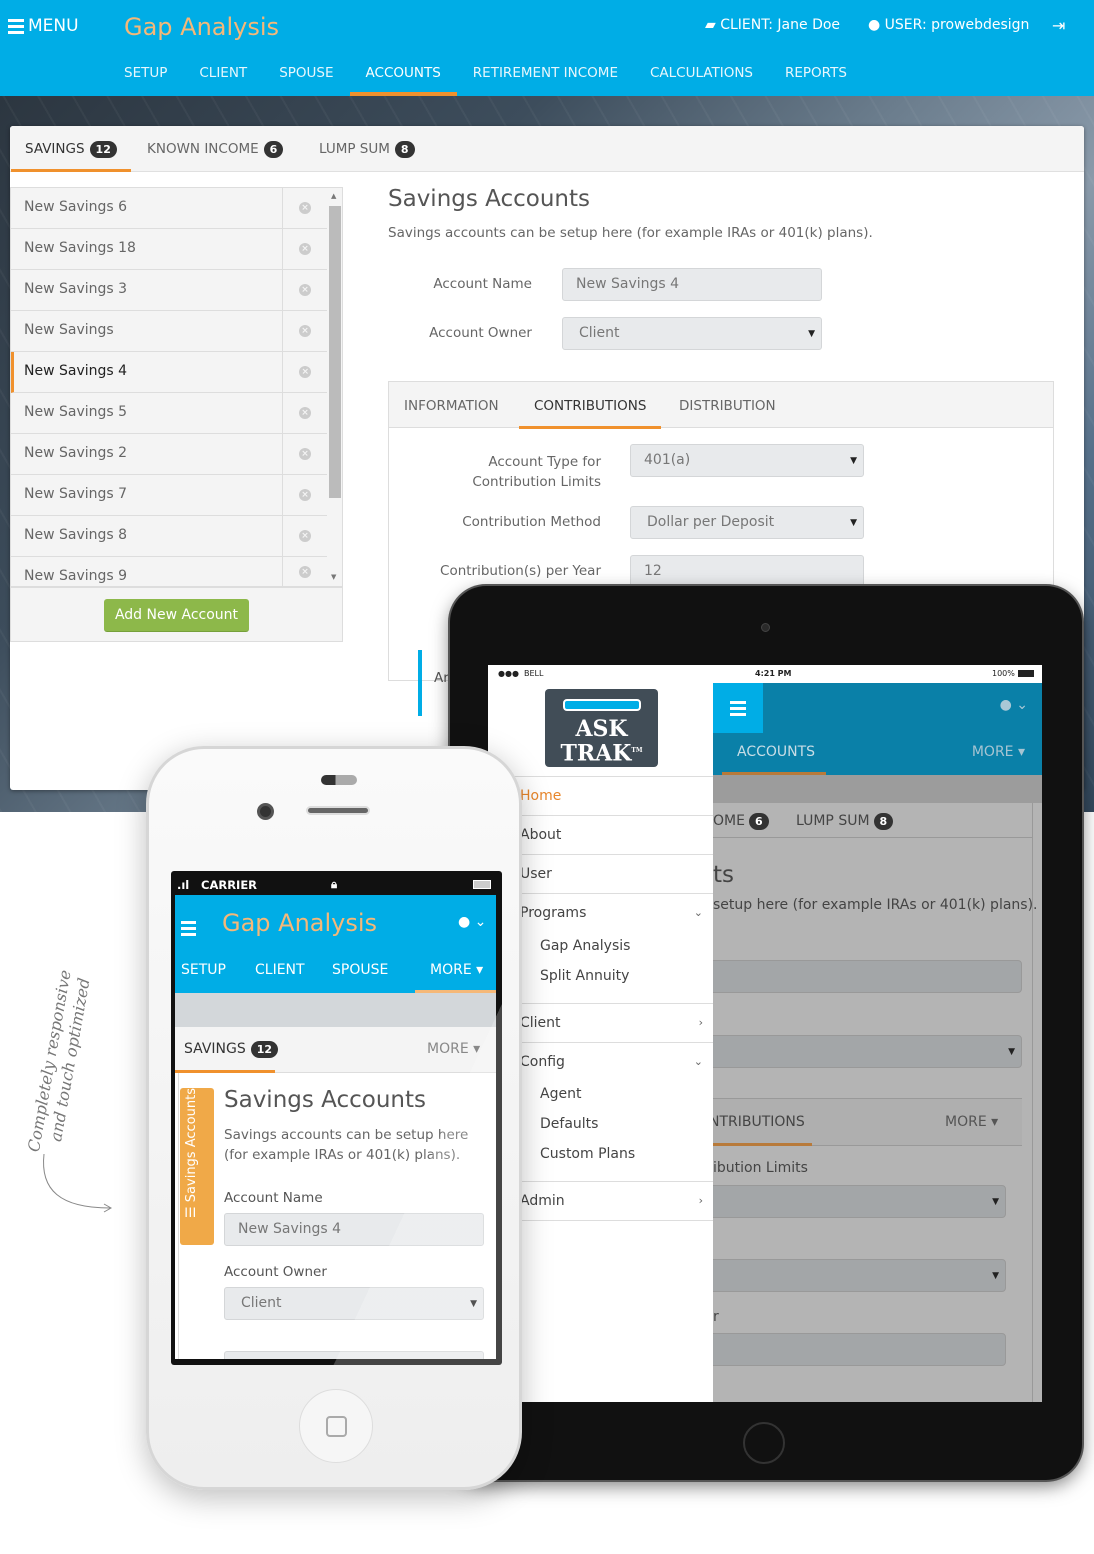 This screenshot has width=1094, height=1554. What do you see at coordinates (747, 460) in the screenshot?
I see `account-type-select: 401(a) ▼` at bounding box center [747, 460].